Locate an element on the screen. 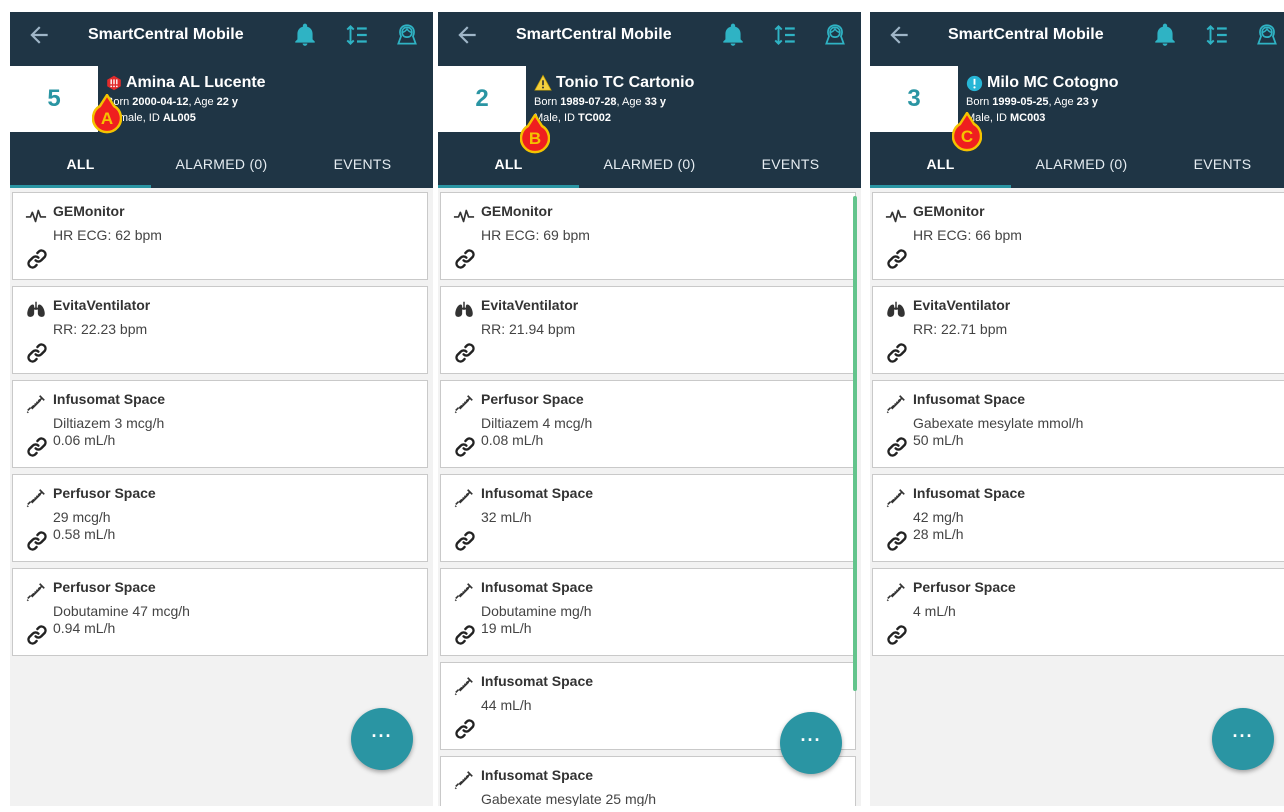 This screenshot has width=1284, height=812. device-value: Diltiazem 4 mcg/h is located at coordinates (537, 423).